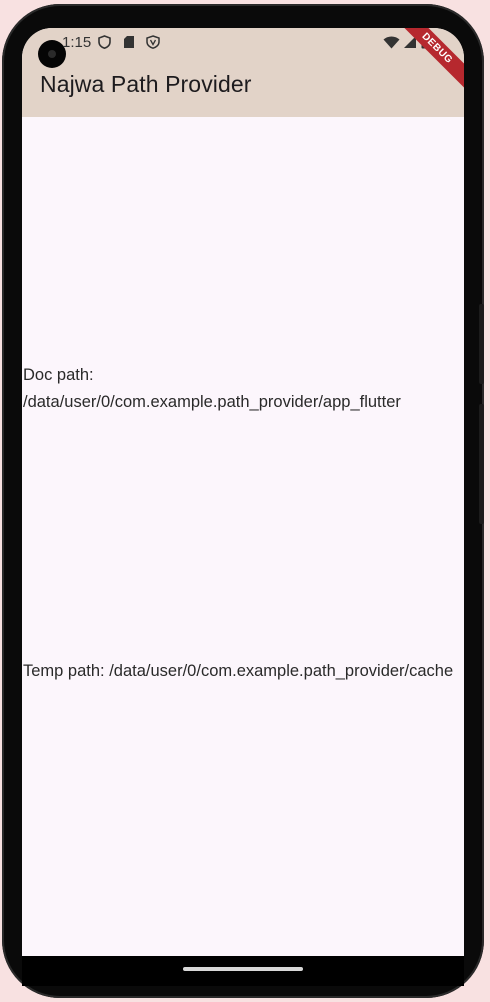 This screenshot has width=490, height=1002. I want to click on volume-button, so click(481, 344).